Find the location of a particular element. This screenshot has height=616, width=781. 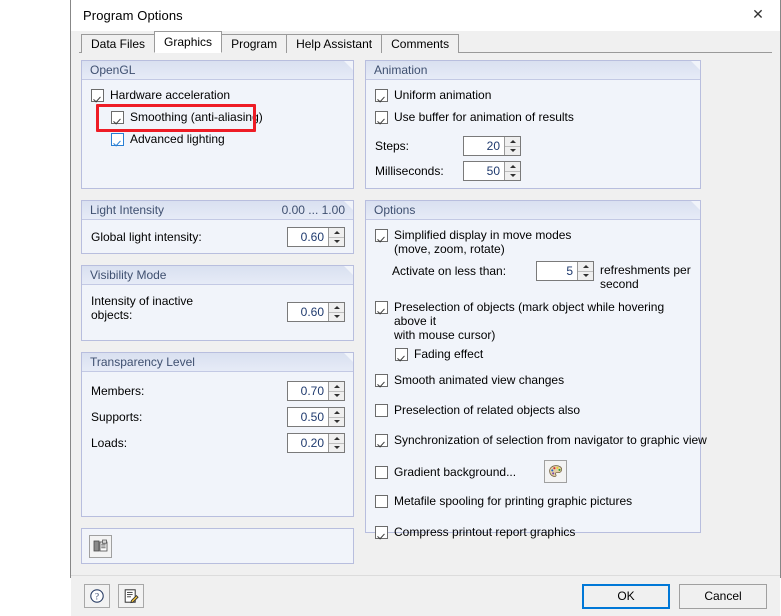

simplified-line2: (move, zoom, rotate) is located at coordinates (449, 249).